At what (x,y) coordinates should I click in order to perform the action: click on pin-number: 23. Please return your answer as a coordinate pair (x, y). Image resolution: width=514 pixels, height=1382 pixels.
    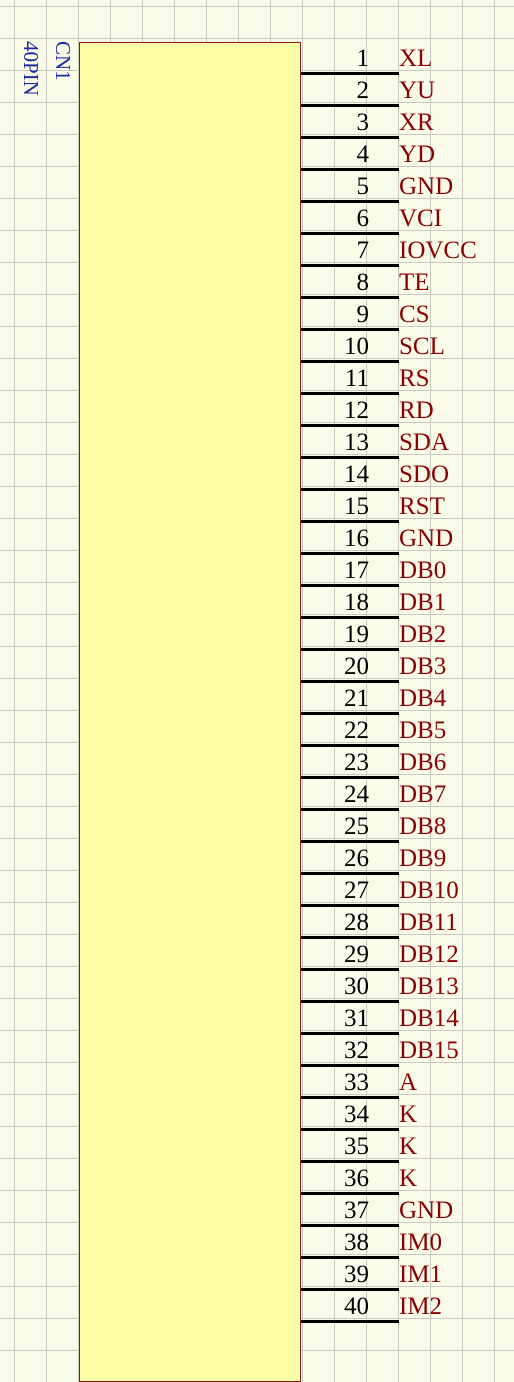
    Looking at the image, I should click on (356, 762).